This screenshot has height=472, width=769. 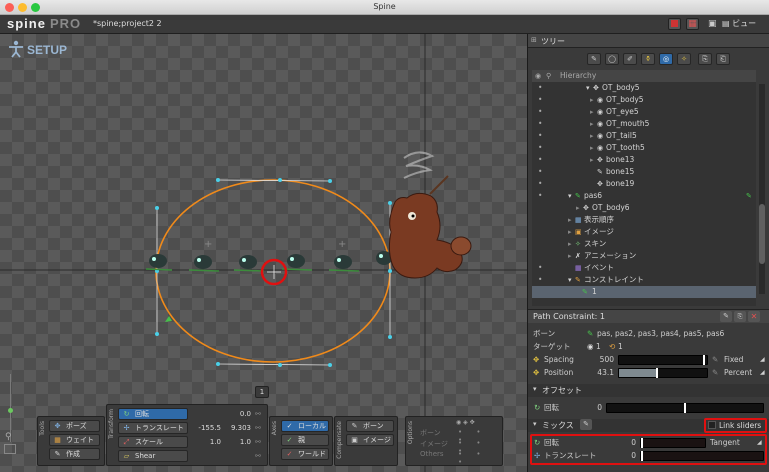 I want to click on view-menu: ▤ ビュー, so click(x=744, y=24).